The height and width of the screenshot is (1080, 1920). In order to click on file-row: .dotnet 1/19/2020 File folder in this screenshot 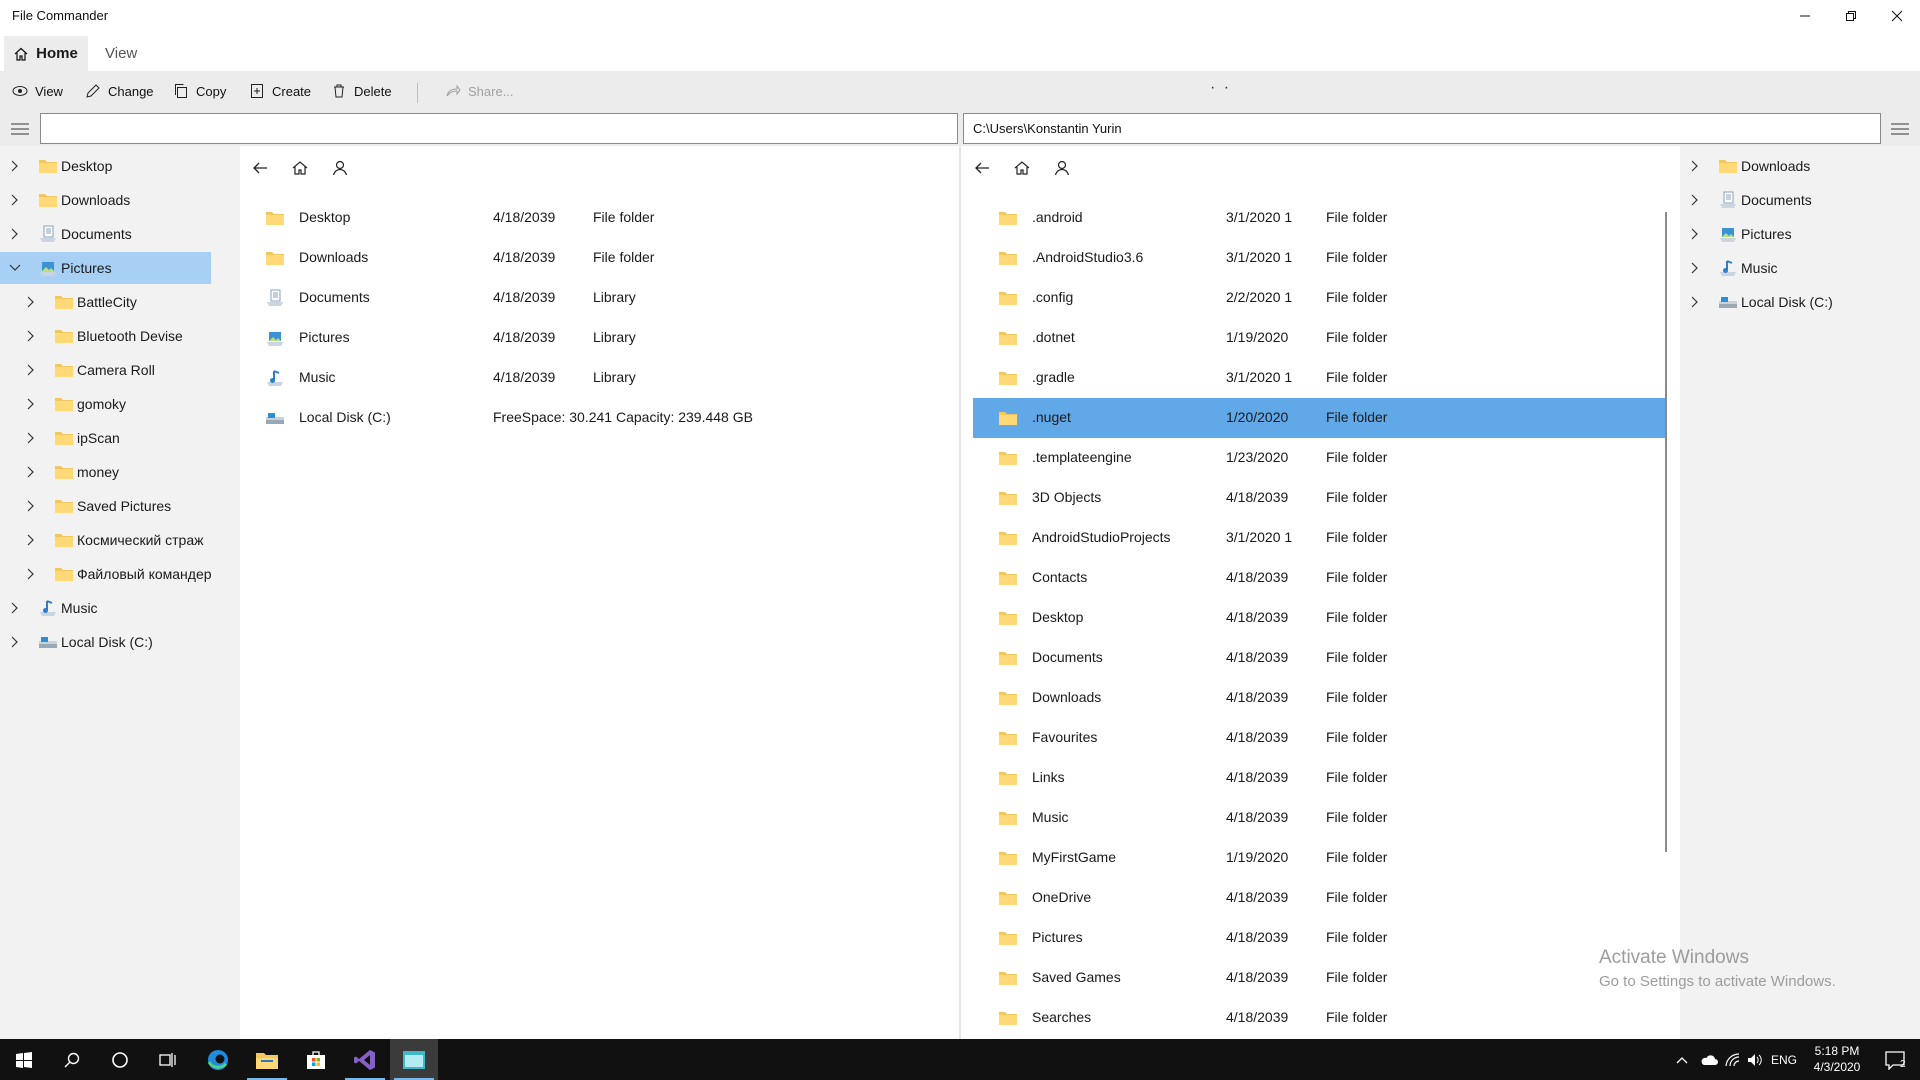, I will do `click(1320, 338)`.